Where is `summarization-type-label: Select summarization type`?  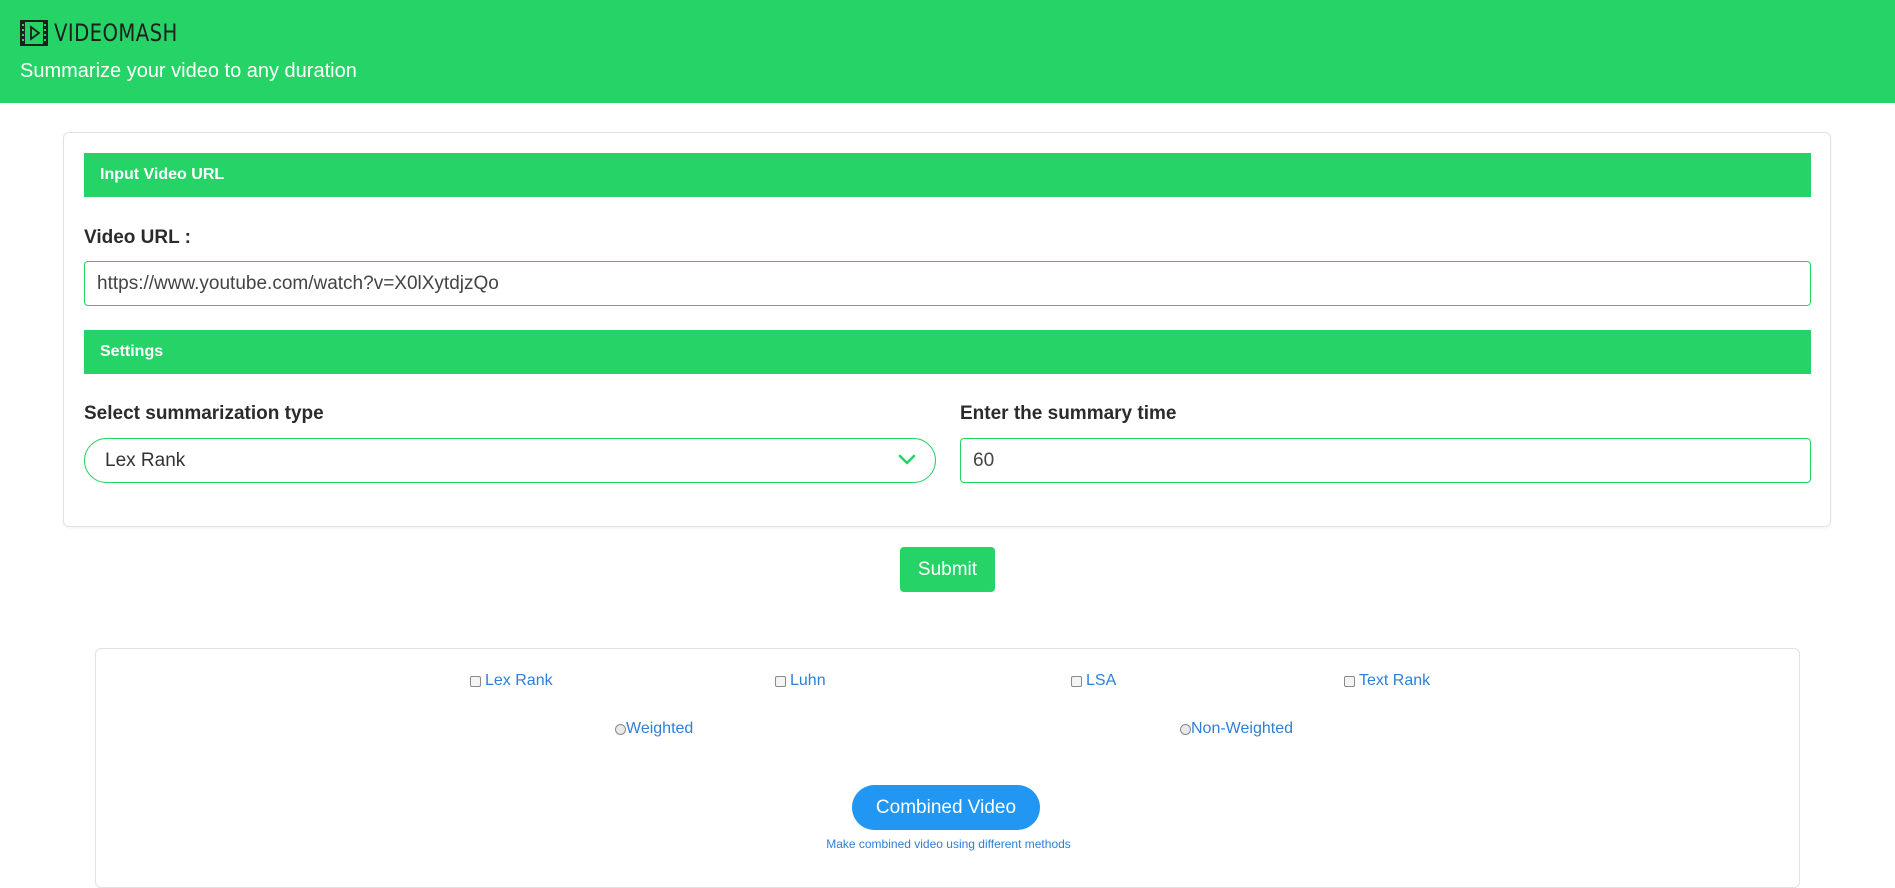 summarization-type-label: Select summarization type is located at coordinates (204, 413).